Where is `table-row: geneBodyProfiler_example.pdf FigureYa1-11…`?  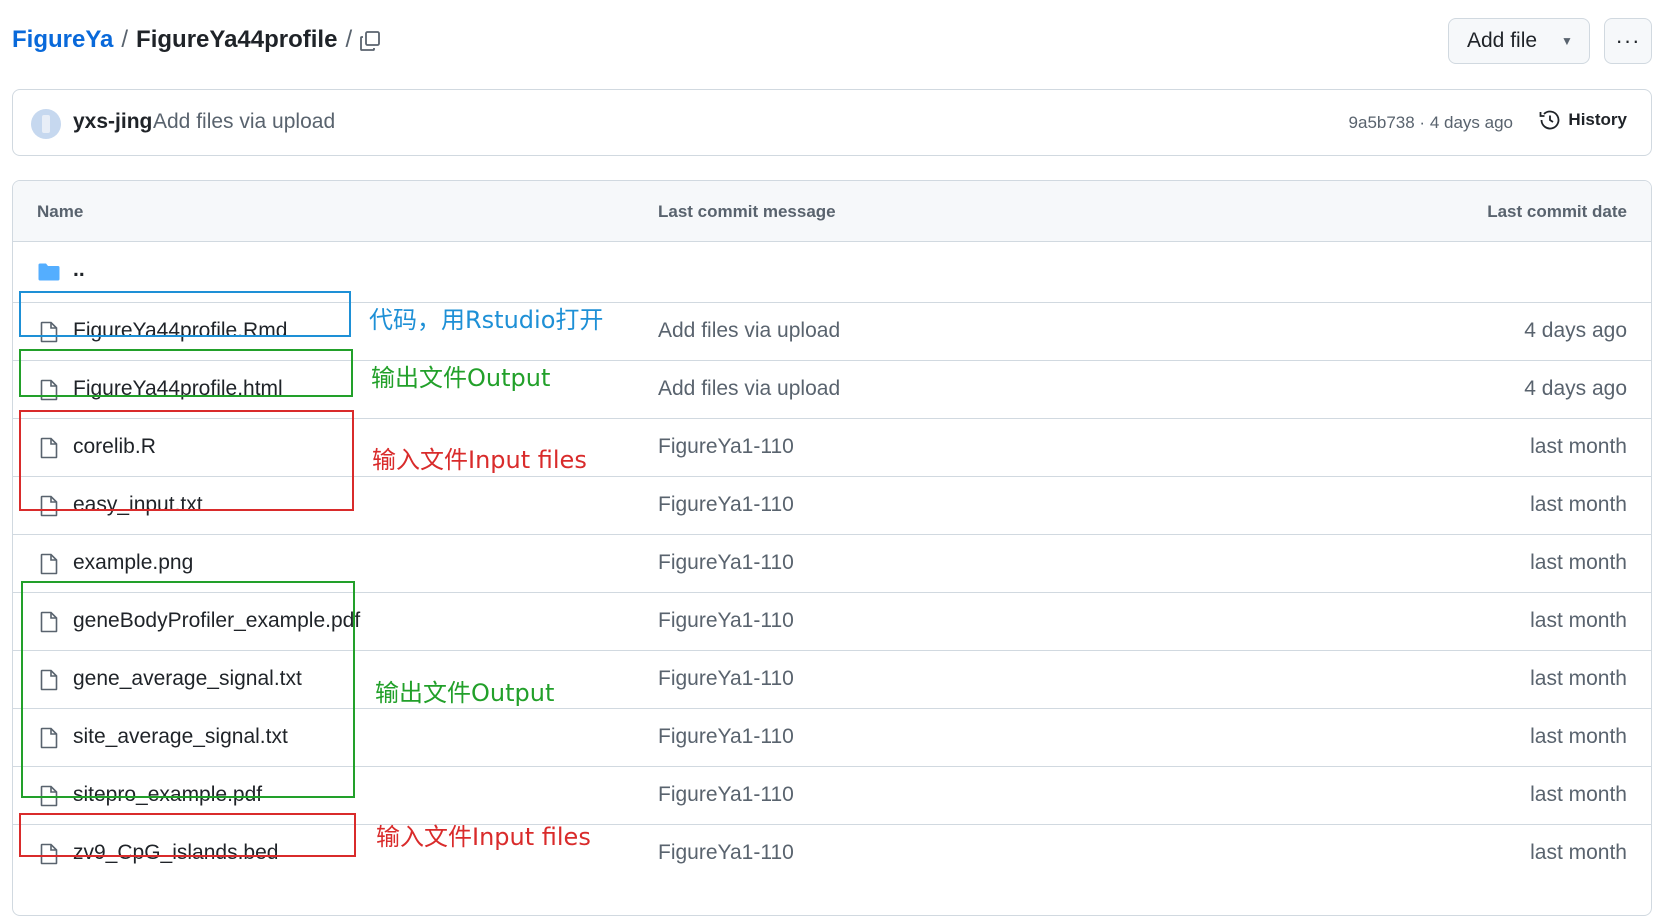
table-row: geneBodyProfiler_example.pdf FigureYa1-11… is located at coordinates (832, 622).